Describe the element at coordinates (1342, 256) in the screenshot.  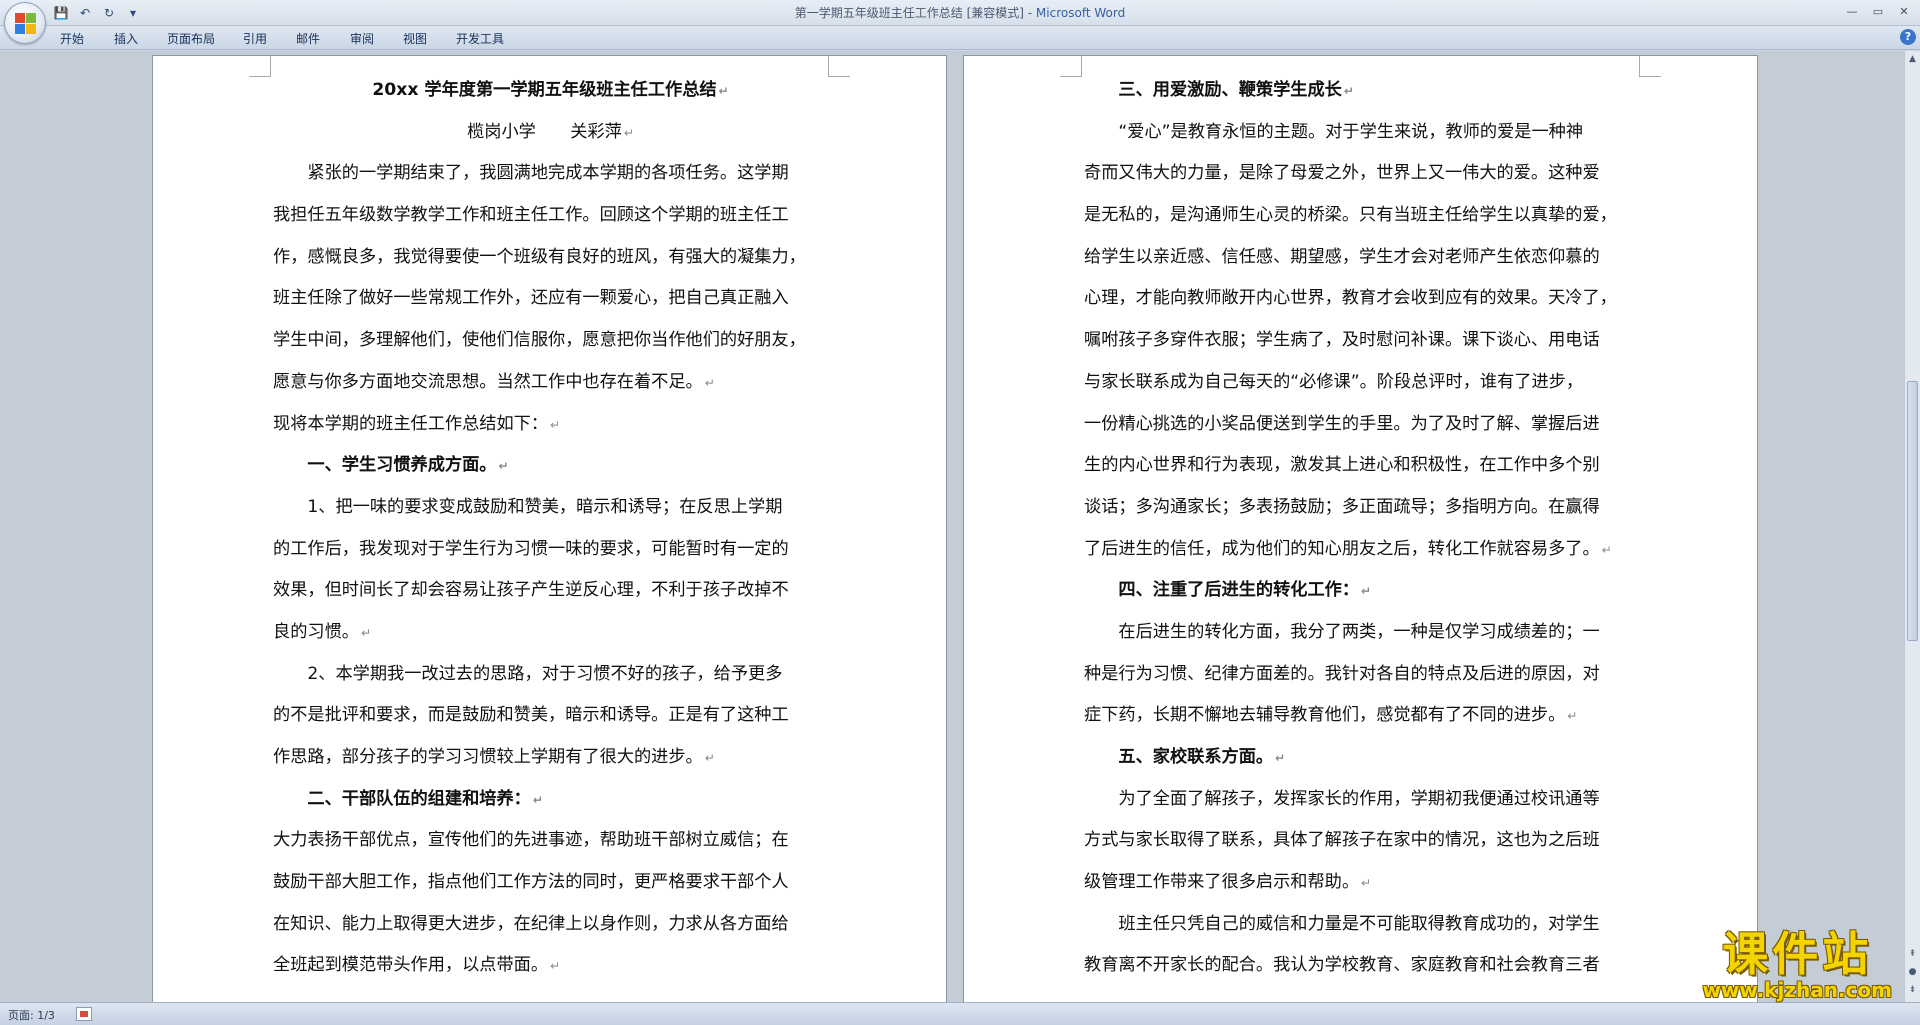
I see `text-line: 给学生以亲近感、信任感、期望感，学生才会对老师产生依恋仰慕的` at that location.